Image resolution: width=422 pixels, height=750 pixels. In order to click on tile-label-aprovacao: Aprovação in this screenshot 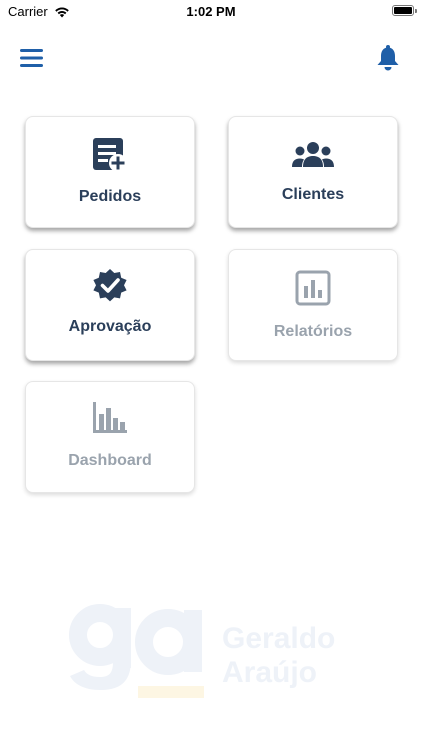, I will do `click(110, 326)`.